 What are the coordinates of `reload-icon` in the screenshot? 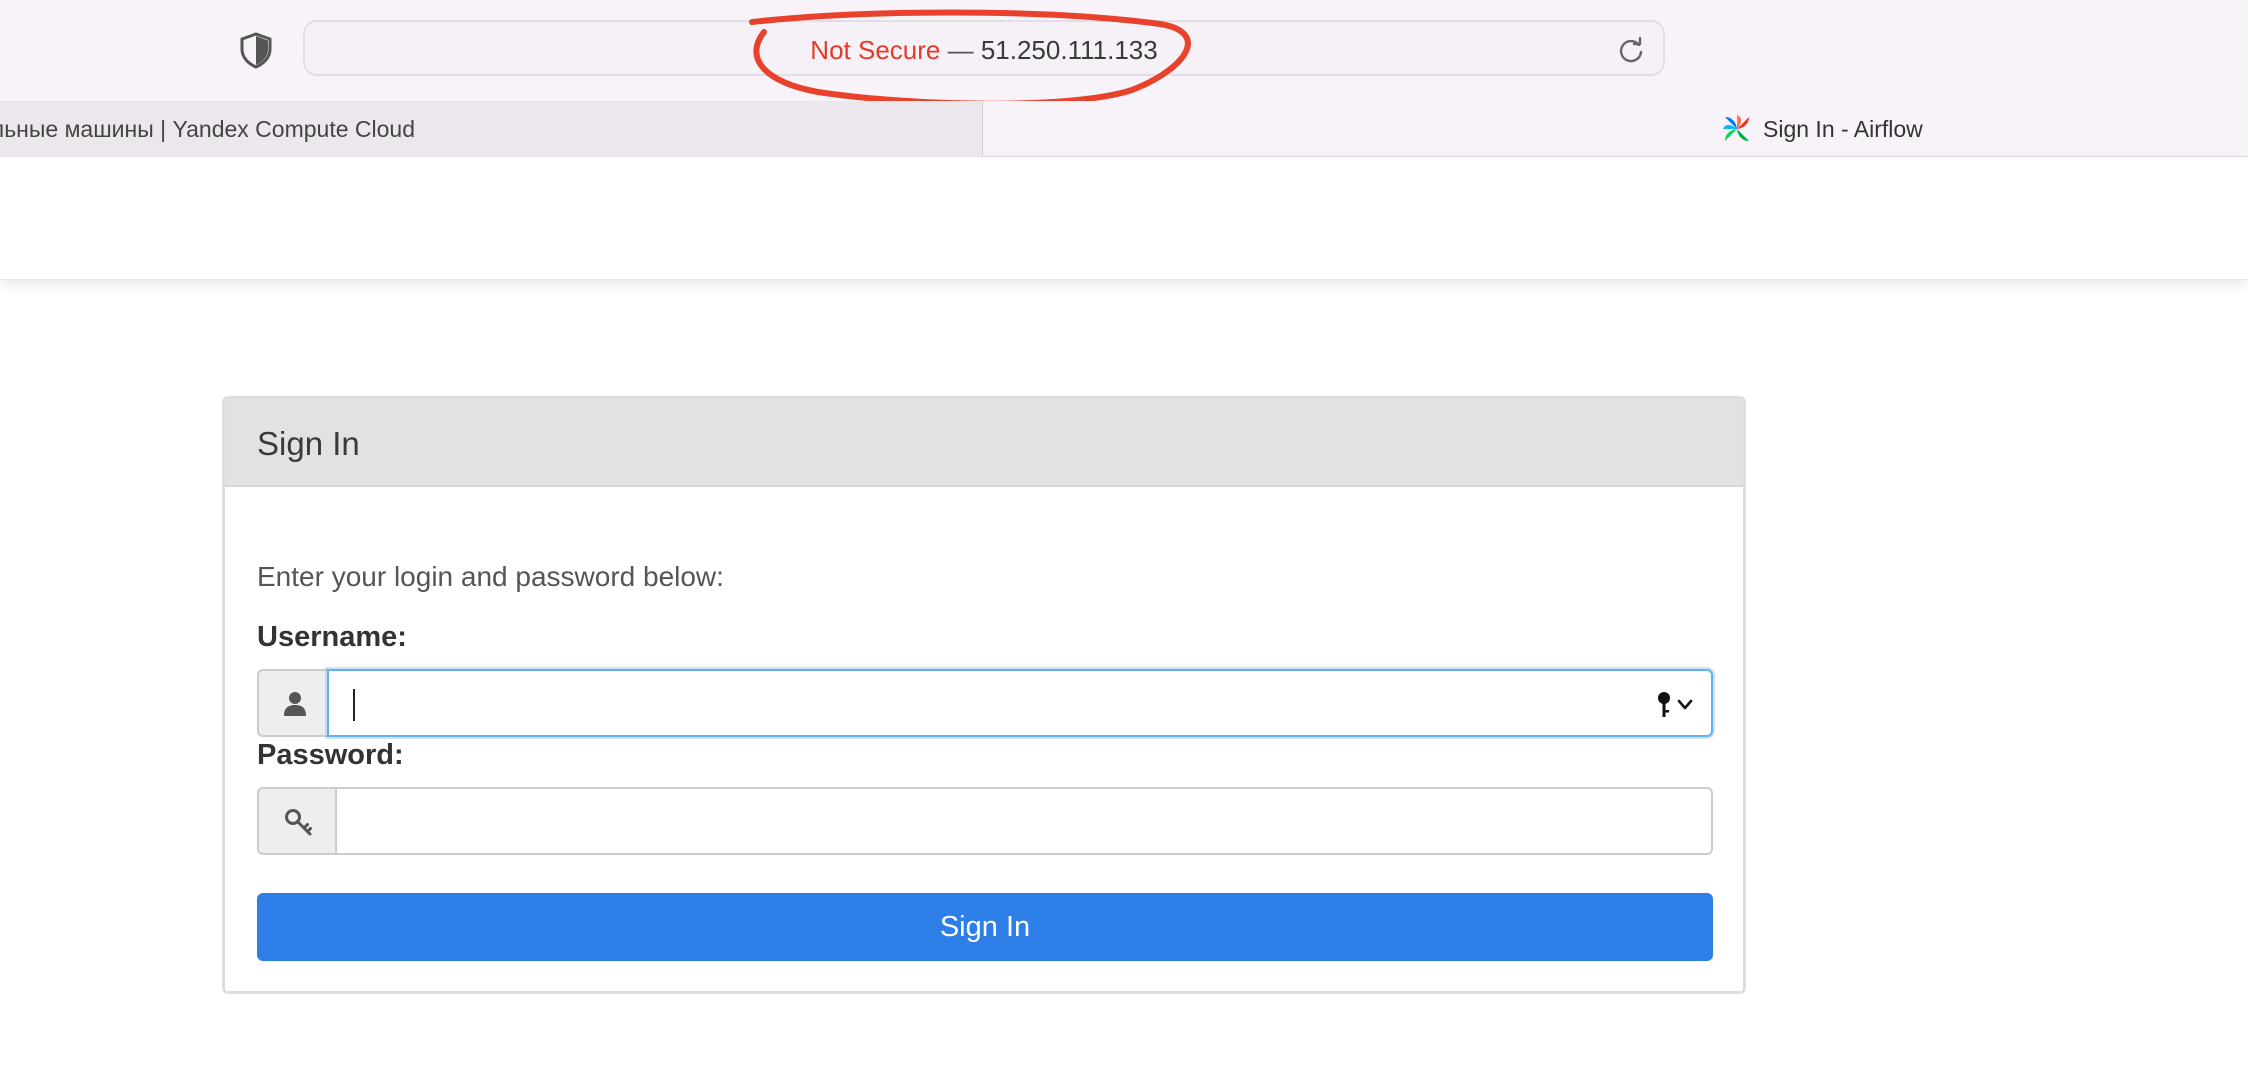 It's located at (1631, 50).